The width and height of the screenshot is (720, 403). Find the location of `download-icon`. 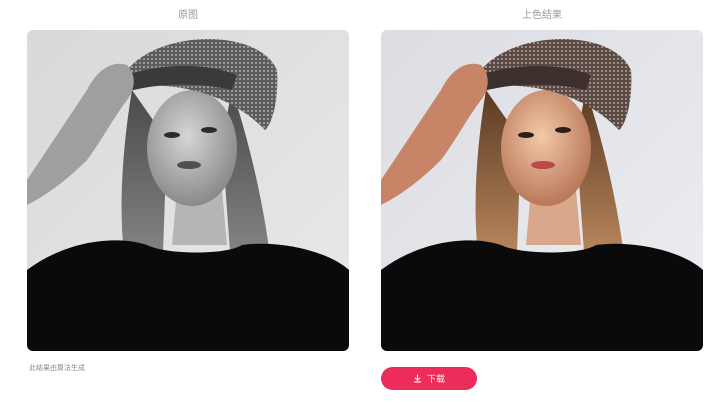

download-icon is located at coordinates (417, 378).